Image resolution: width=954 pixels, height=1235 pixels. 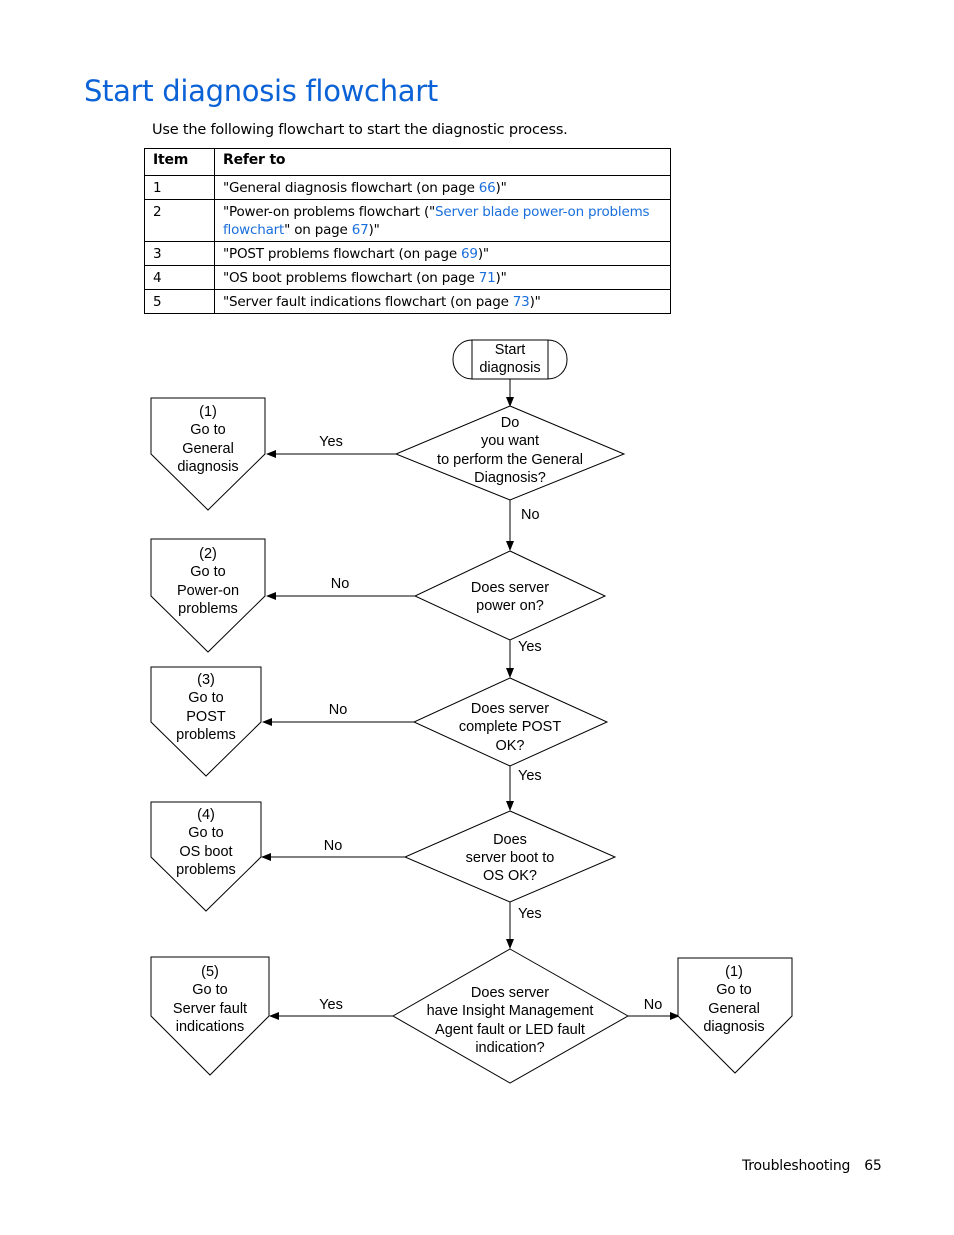 What do you see at coordinates (509, 368) in the screenshot?
I see `start-label: diagnosis` at bounding box center [509, 368].